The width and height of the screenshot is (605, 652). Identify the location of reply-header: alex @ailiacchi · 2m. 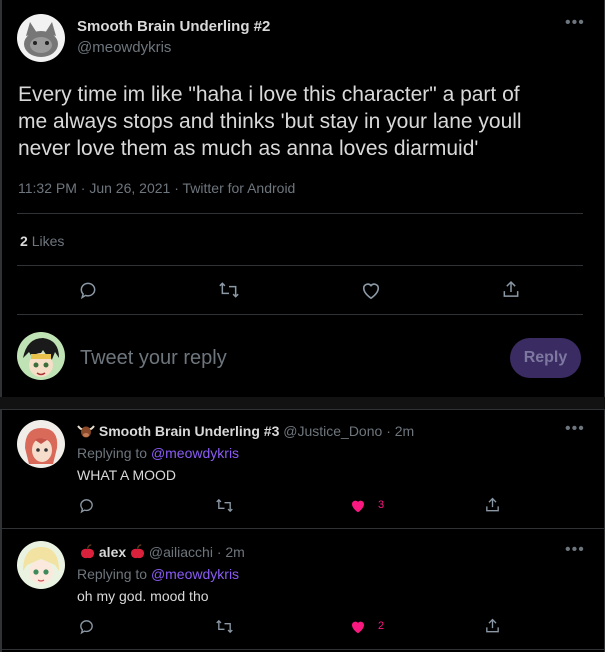
(162, 553).